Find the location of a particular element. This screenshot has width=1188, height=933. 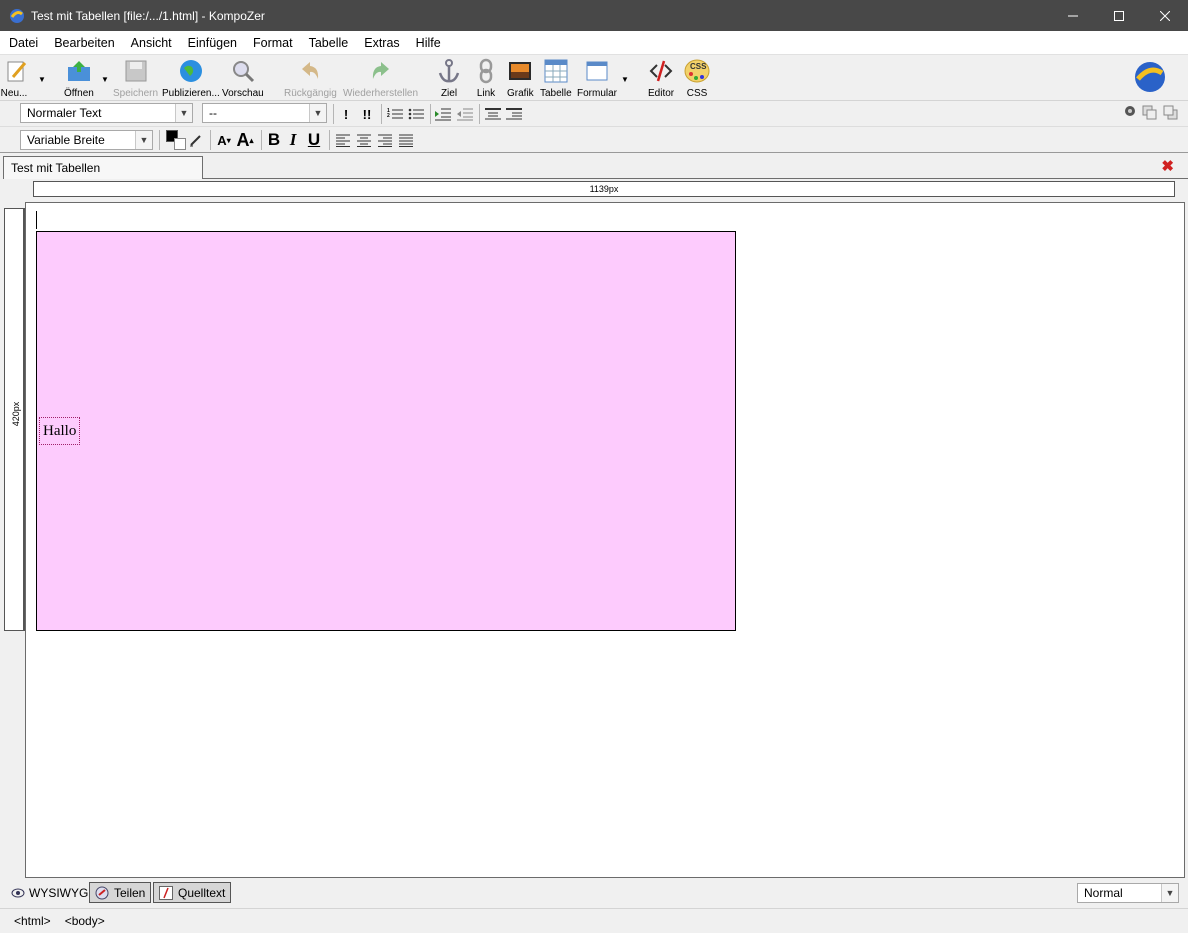

new-dropdown-icon: ▼ is located at coordinates (42, 79).